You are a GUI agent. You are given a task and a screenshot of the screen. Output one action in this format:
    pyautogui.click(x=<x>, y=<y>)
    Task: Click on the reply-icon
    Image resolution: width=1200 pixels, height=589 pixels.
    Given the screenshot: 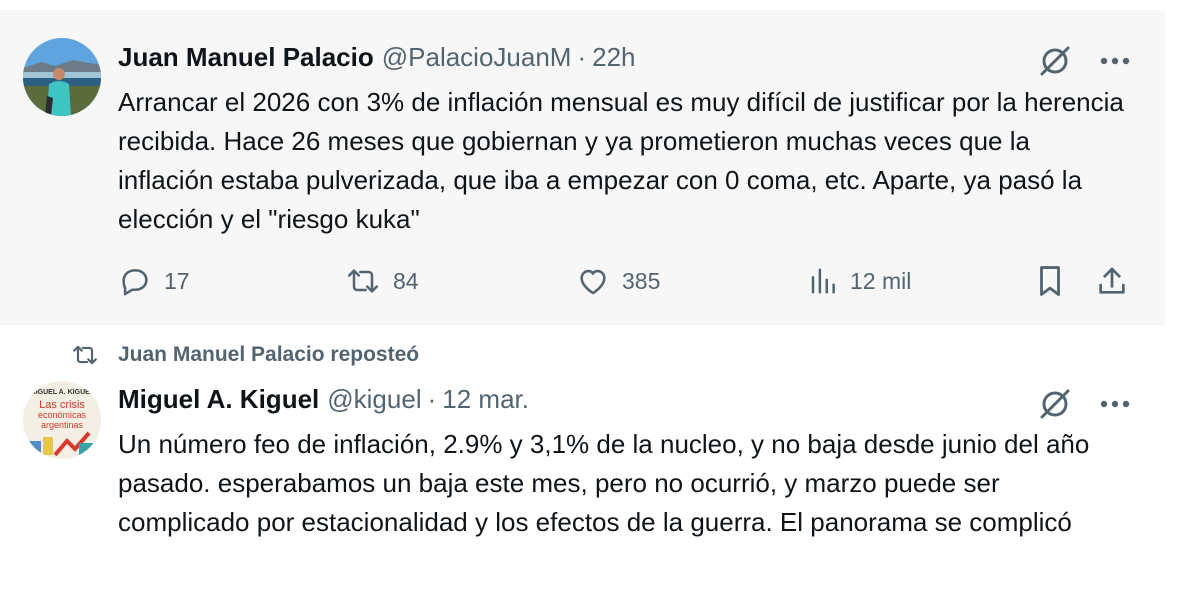 What is the action you would take?
    pyautogui.click(x=135, y=282)
    